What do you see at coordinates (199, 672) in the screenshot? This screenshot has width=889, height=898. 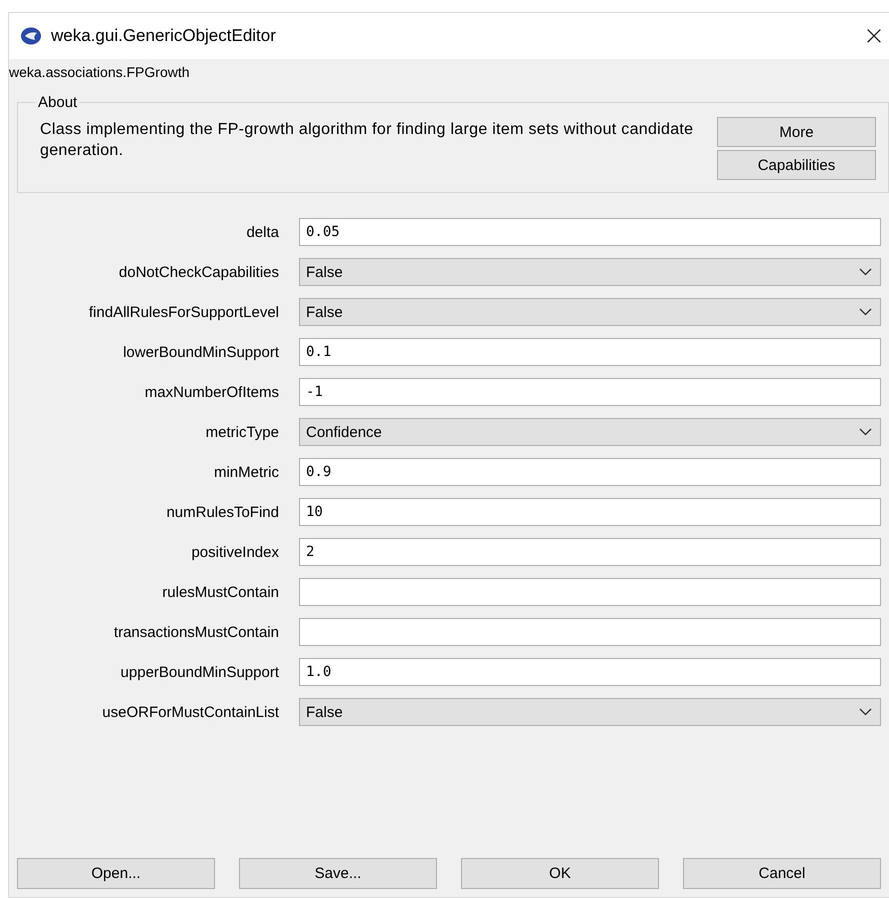 I see `property-label: upperBoundMinSupport` at bounding box center [199, 672].